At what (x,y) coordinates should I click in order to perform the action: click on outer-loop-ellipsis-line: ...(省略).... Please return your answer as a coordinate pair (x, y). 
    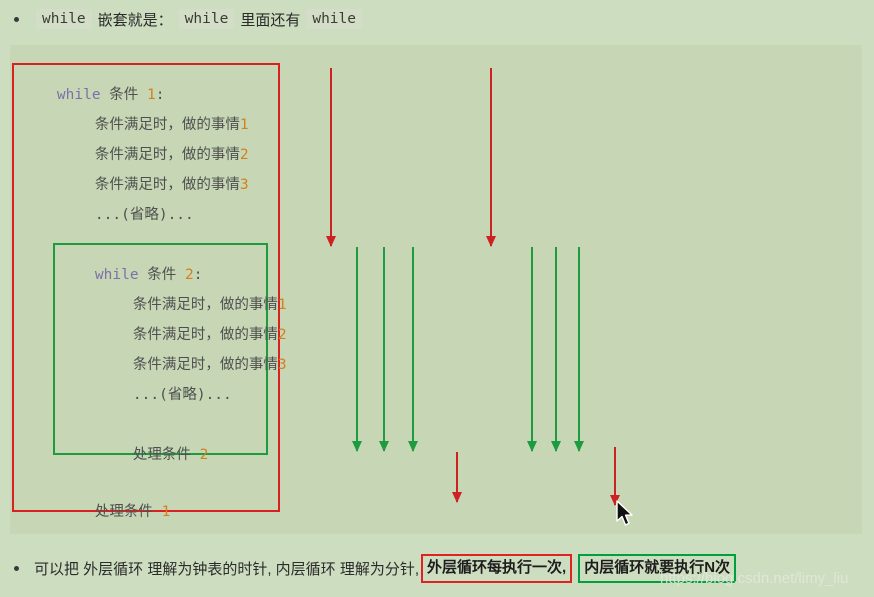
    Looking at the image, I should click on (127, 215).